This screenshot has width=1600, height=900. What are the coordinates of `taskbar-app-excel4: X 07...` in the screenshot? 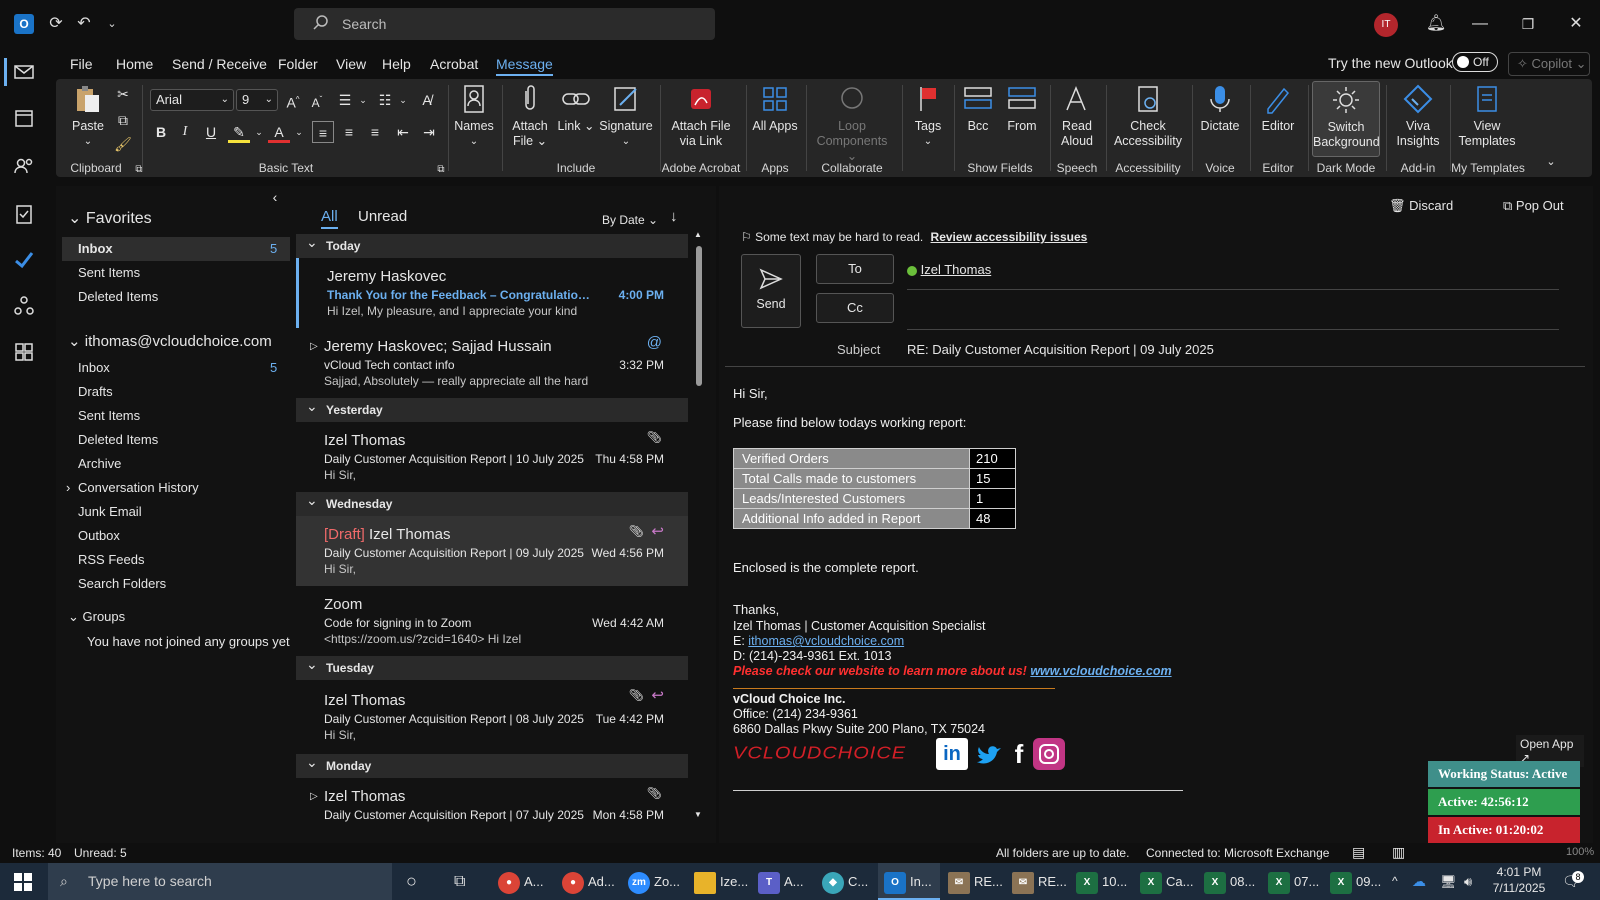 It's located at (1293, 881).